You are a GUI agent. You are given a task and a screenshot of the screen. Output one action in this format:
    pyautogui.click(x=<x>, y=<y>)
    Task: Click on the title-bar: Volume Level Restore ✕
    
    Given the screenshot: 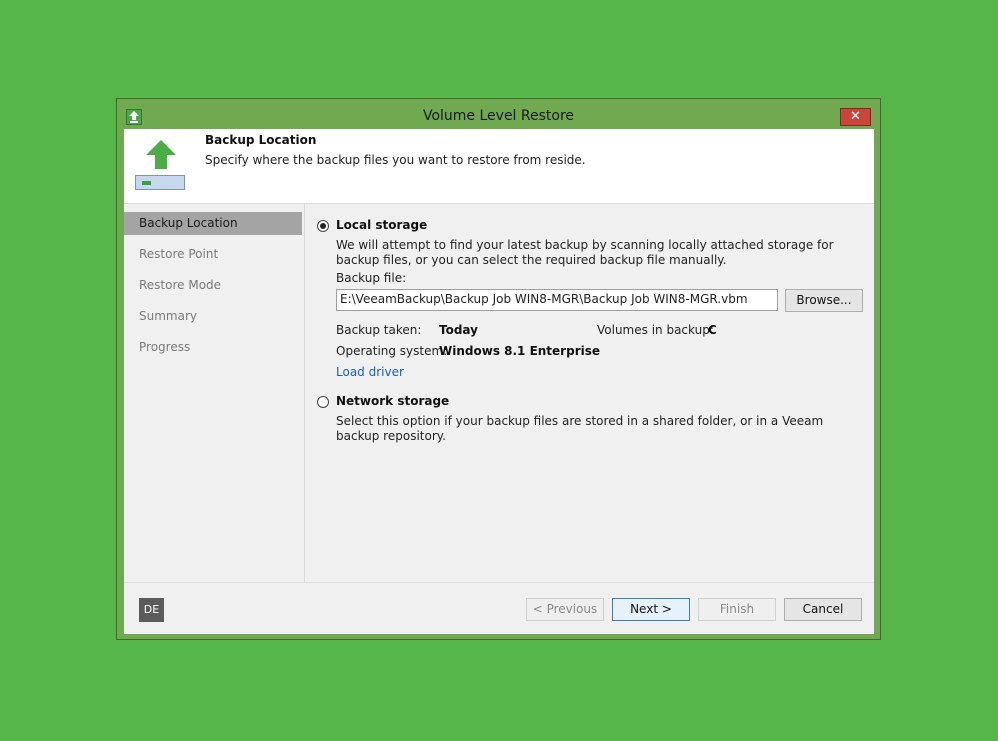 What is the action you would take?
    pyautogui.click(x=498, y=114)
    